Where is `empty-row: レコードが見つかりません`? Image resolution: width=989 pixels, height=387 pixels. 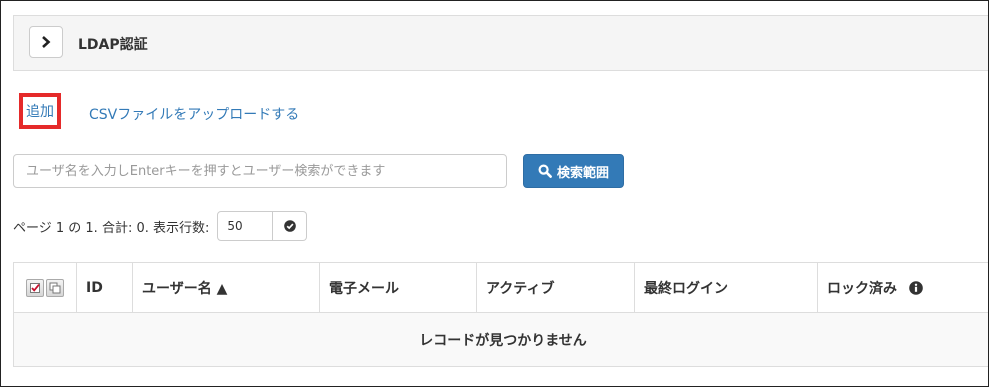 empty-row: レコードが見つかりません is located at coordinates (500, 339).